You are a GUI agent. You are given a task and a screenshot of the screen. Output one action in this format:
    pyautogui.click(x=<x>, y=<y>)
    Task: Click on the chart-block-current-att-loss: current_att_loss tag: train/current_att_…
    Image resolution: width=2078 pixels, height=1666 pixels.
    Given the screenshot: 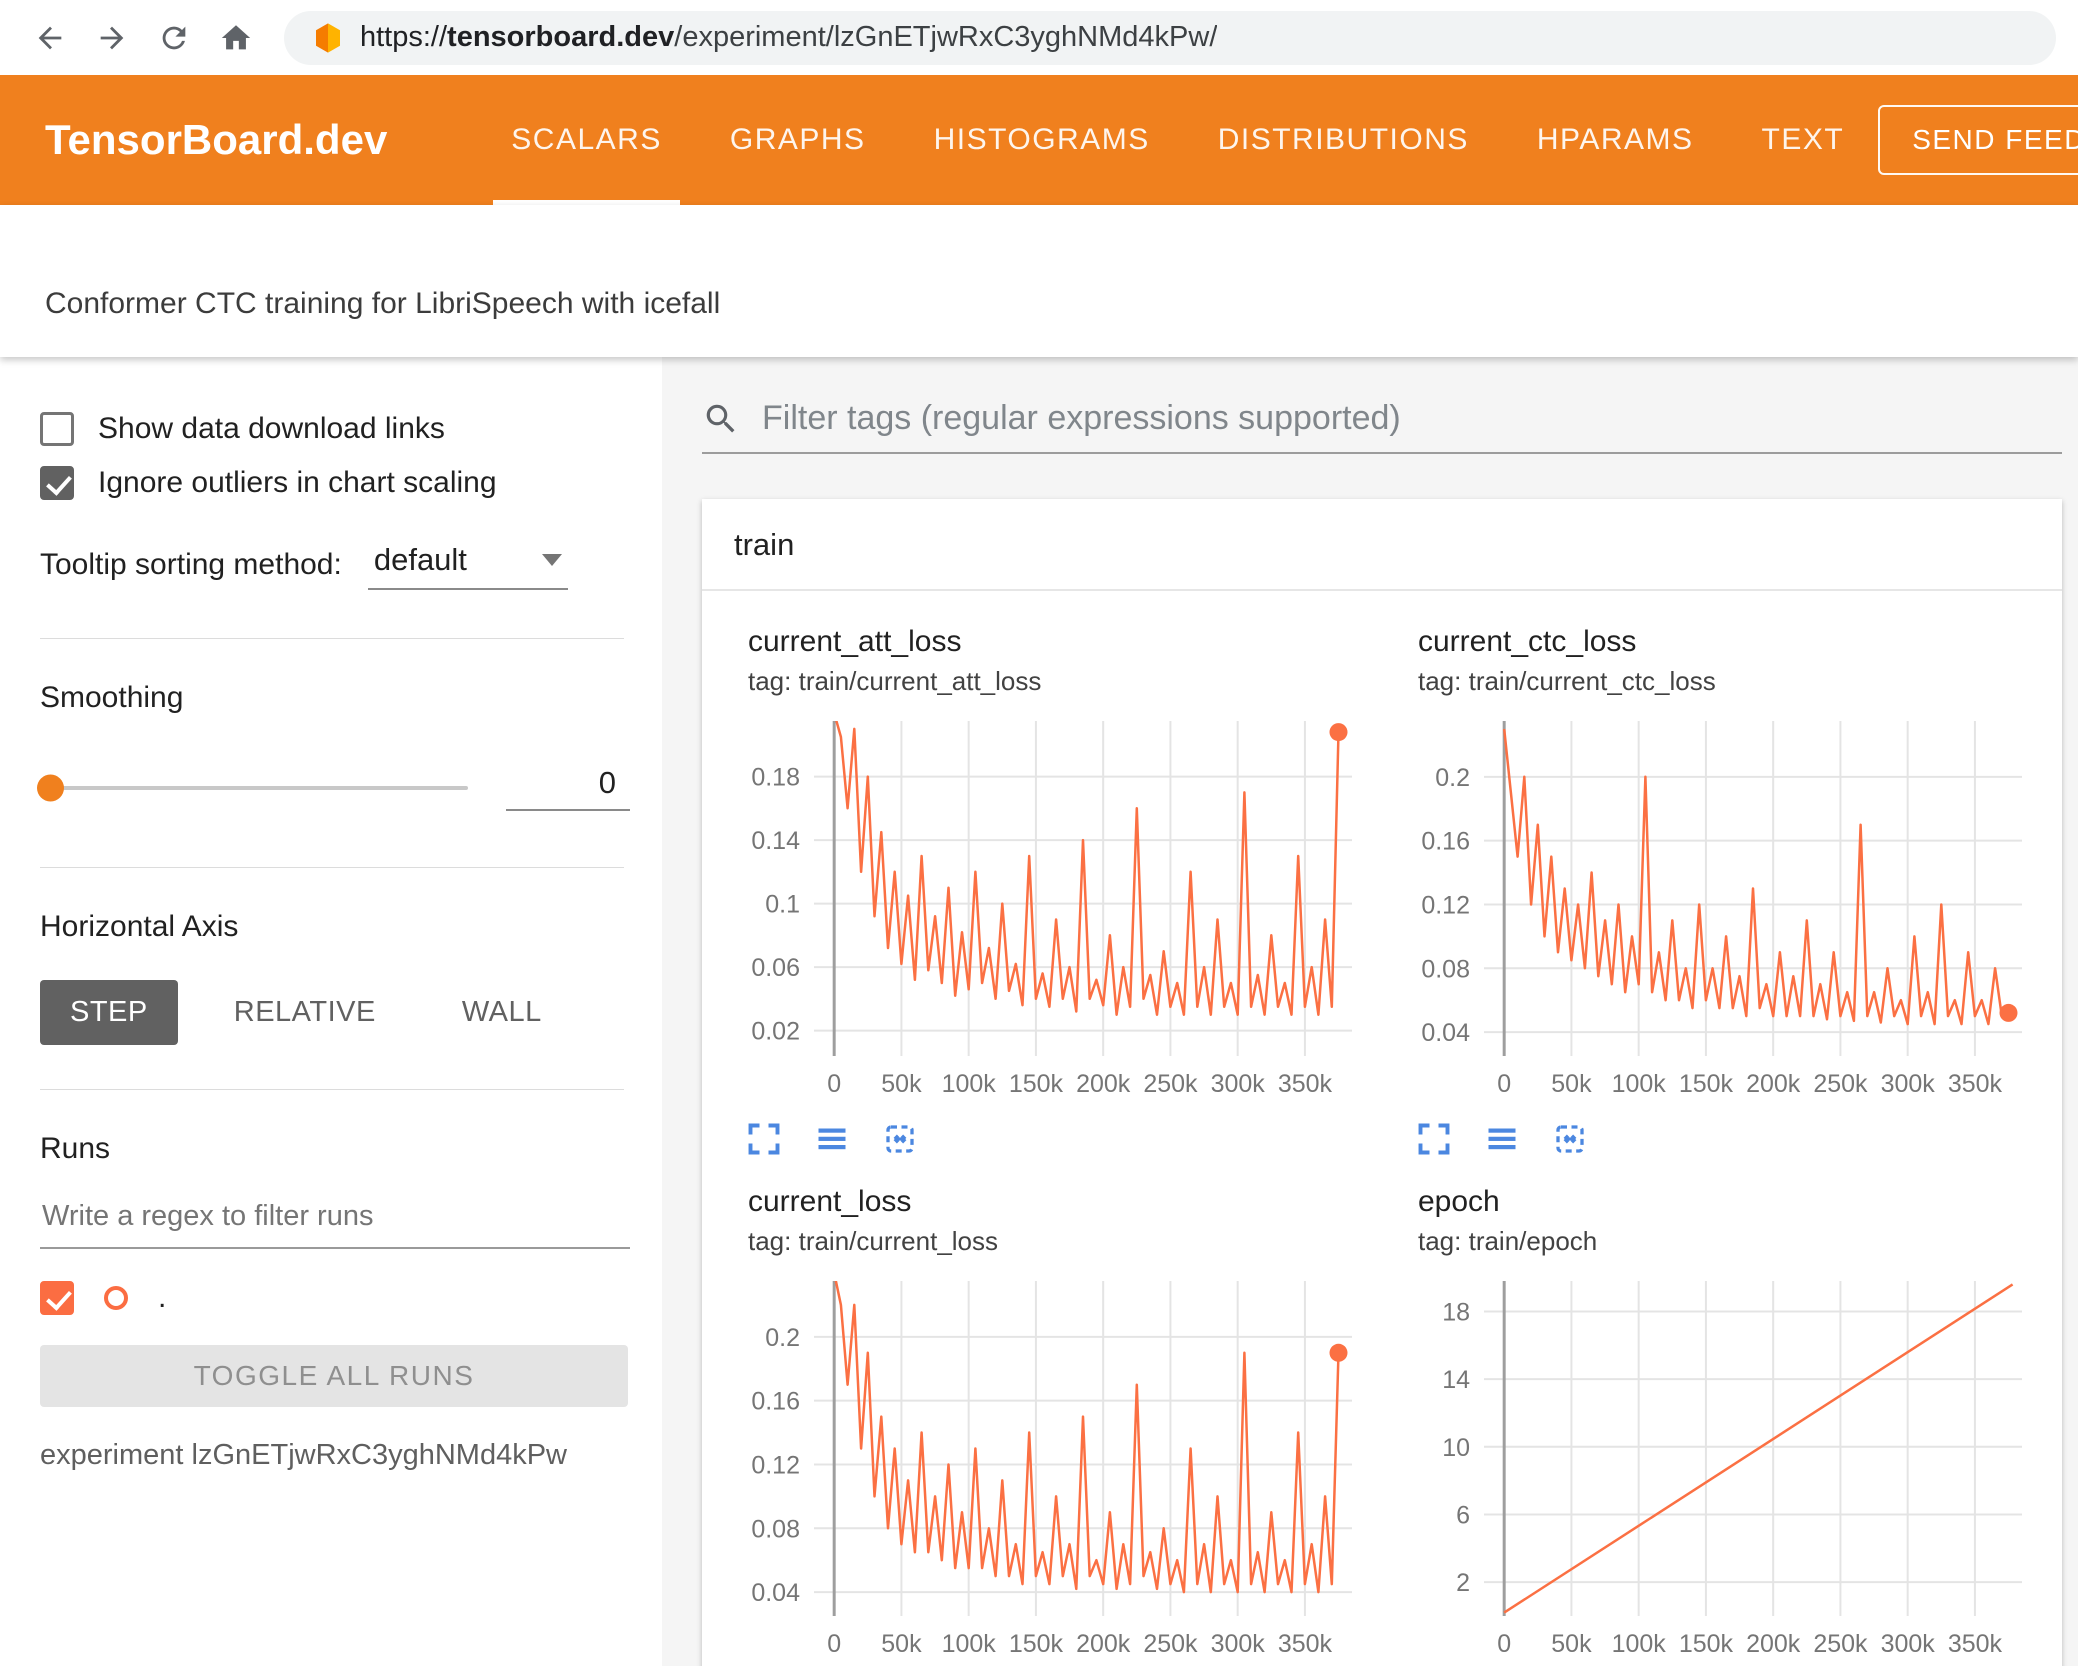 What is the action you would take?
    pyautogui.click(x=1051, y=891)
    